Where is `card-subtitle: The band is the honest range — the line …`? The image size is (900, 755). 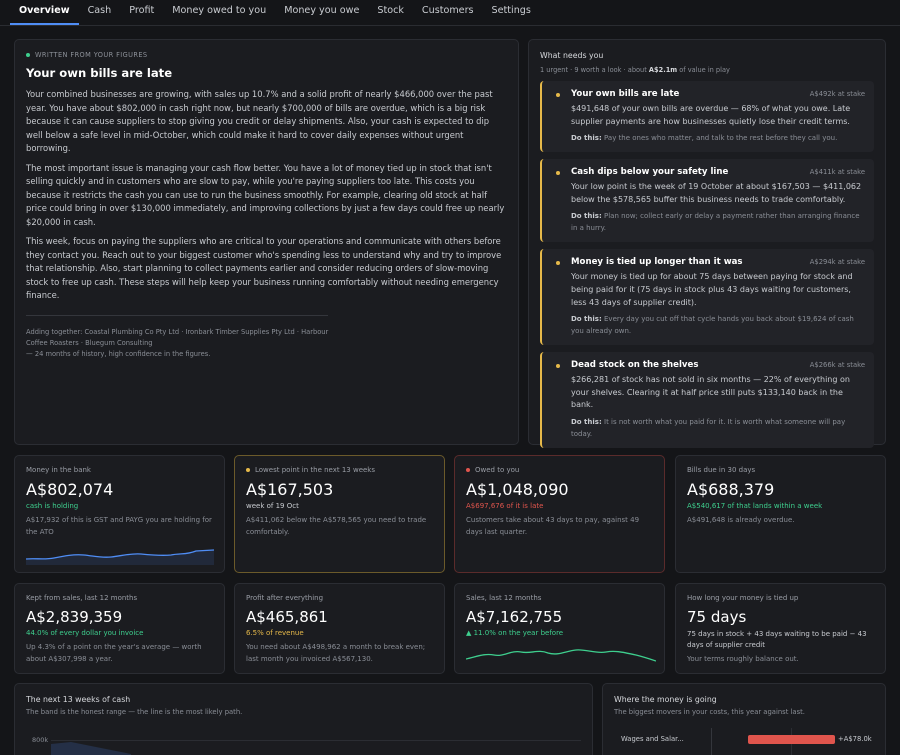
card-subtitle: The band is the honest range — the line … is located at coordinates (134, 712).